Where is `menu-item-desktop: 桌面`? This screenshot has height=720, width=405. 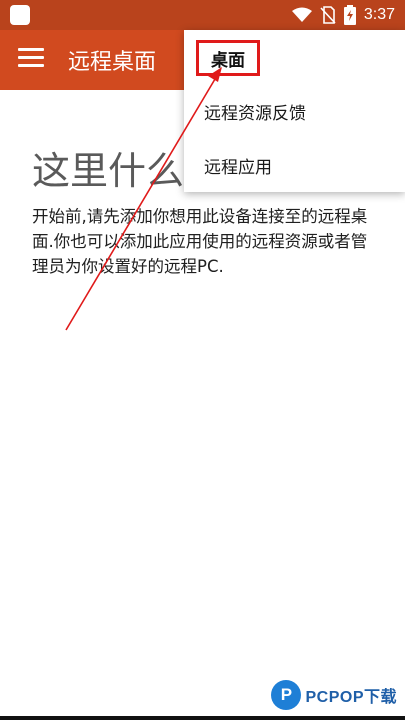
menu-item-desktop: 桌面 is located at coordinates (294, 57).